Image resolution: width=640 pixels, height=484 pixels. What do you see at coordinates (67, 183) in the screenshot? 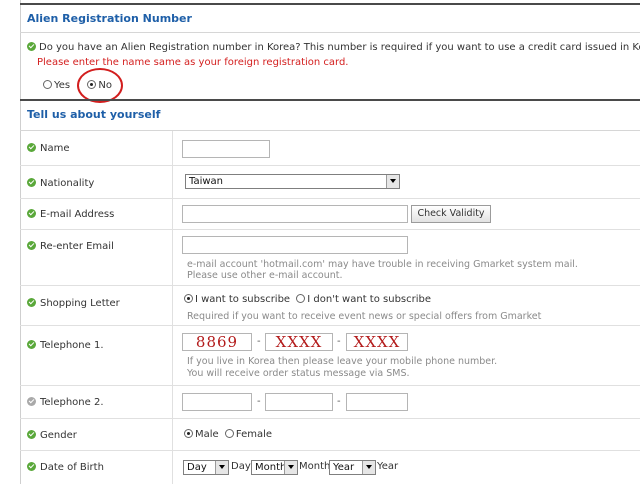
I see `nationality-label: Nationality` at bounding box center [67, 183].